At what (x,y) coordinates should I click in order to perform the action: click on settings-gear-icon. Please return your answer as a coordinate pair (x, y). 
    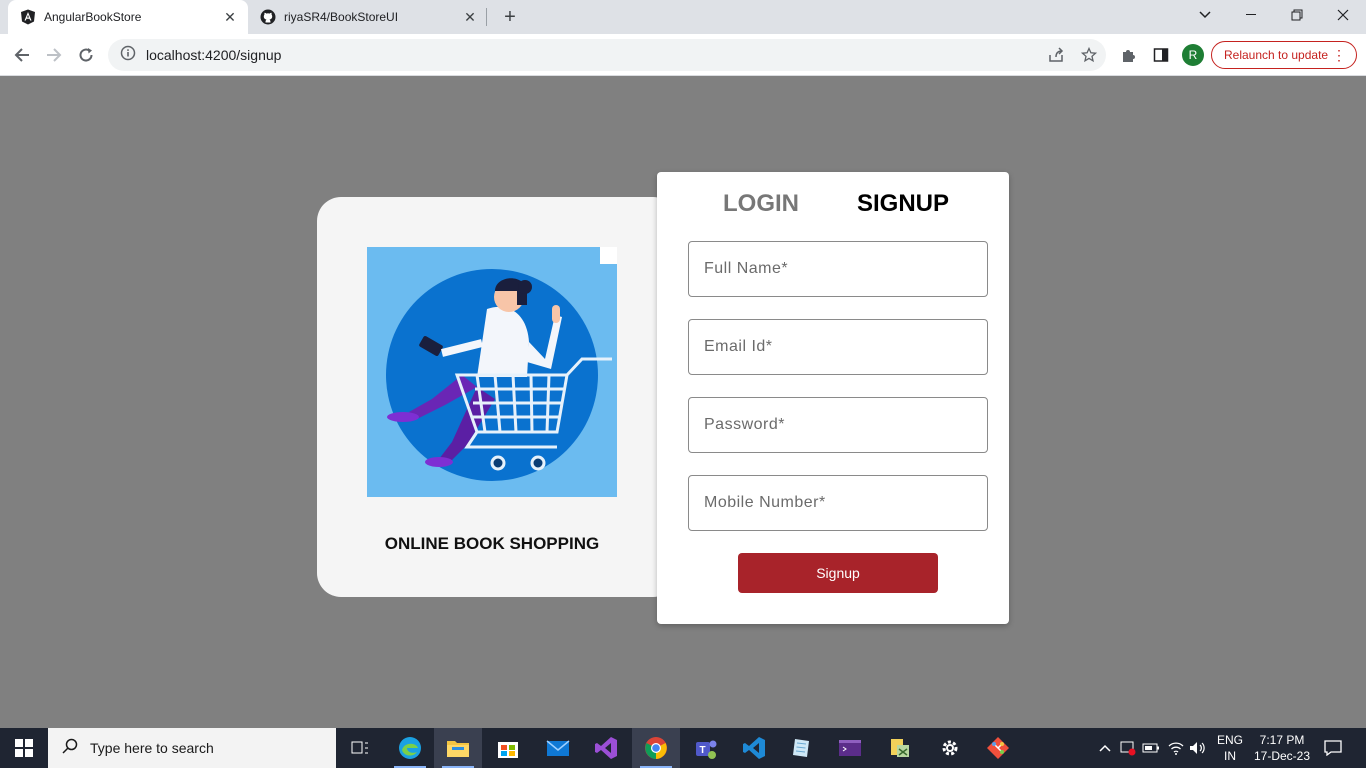
    Looking at the image, I should click on (950, 748).